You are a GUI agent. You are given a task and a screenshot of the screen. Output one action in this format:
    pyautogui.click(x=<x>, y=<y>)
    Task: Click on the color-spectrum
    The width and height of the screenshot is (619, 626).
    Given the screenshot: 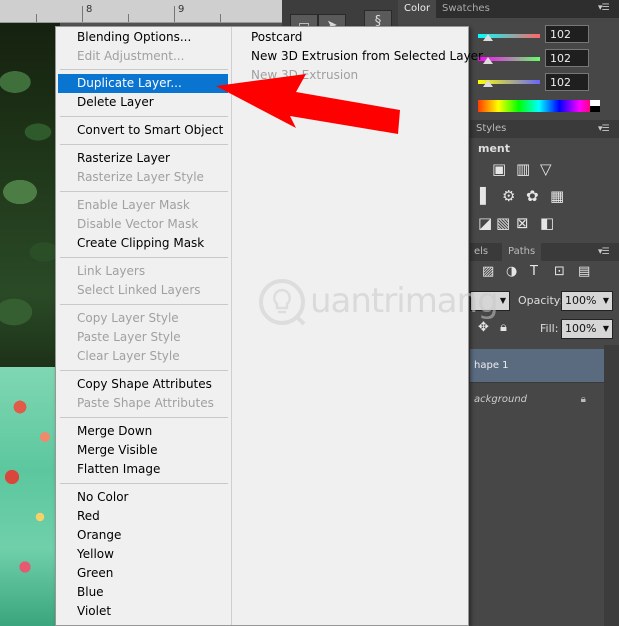 What is the action you would take?
    pyautogui.click(x=539, y=106)
    